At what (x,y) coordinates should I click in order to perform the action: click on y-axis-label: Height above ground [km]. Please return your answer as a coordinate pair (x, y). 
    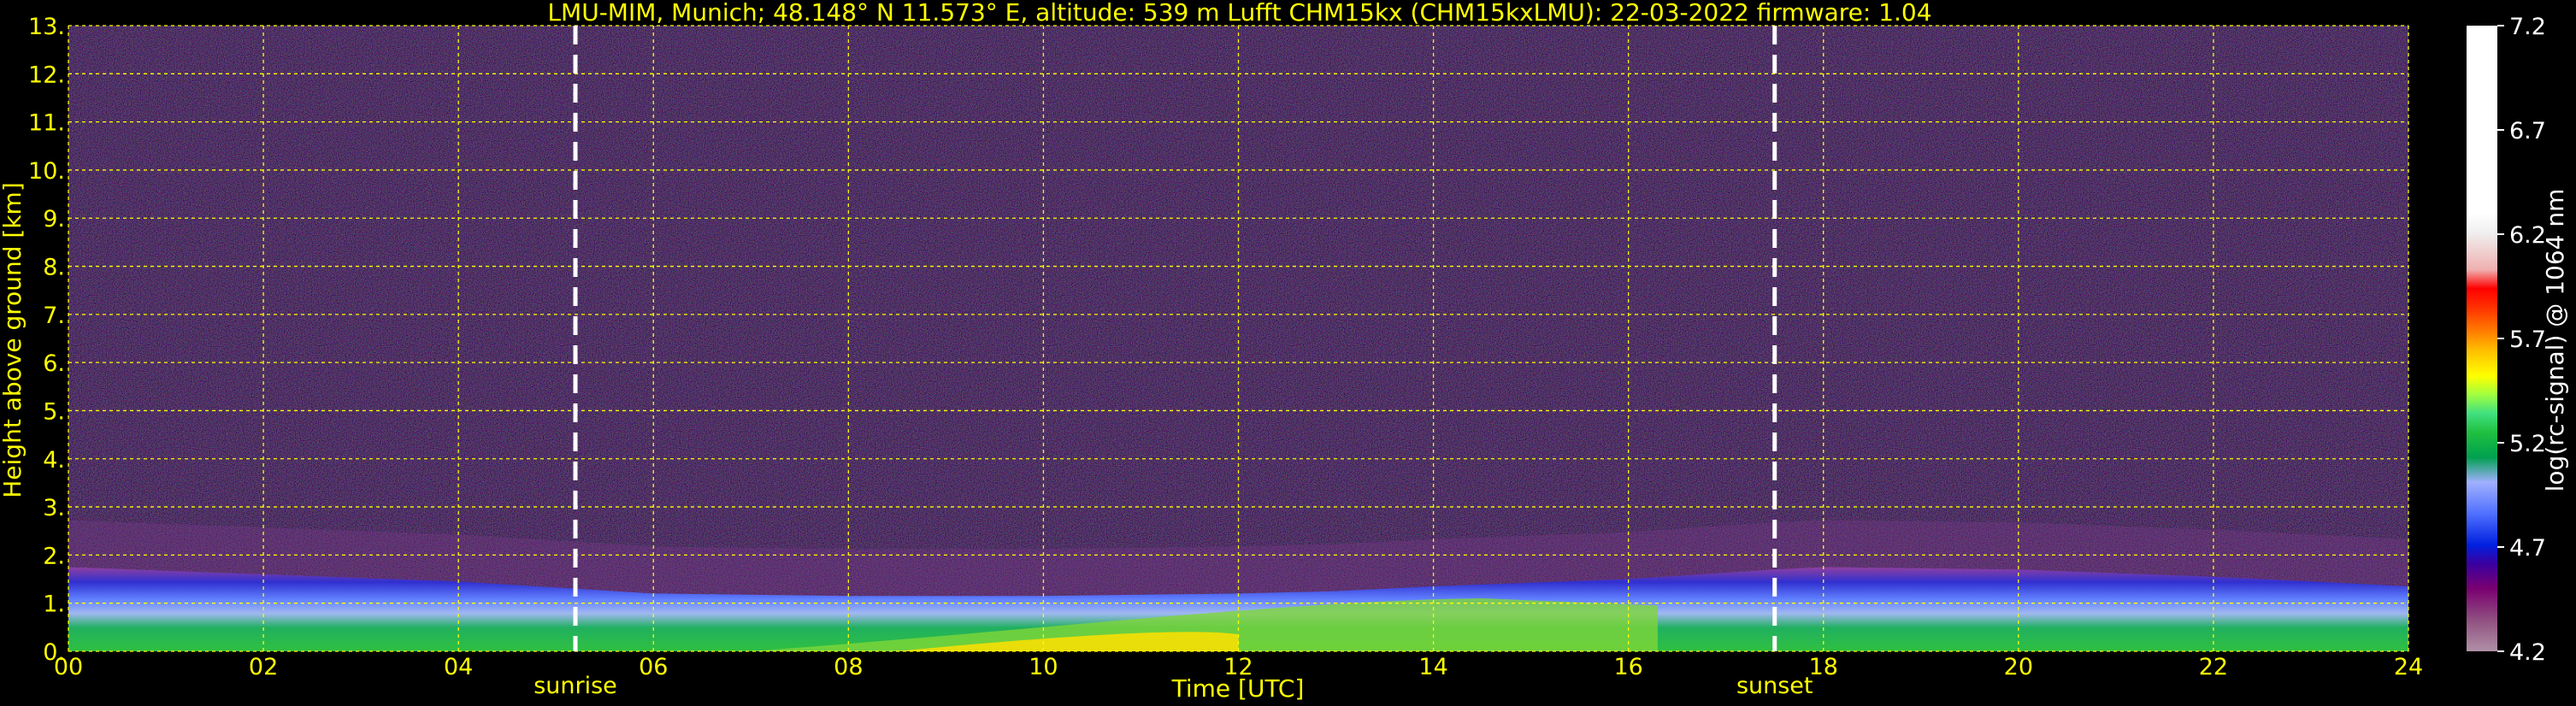
    Looking at the image, I should click on (14, 340).